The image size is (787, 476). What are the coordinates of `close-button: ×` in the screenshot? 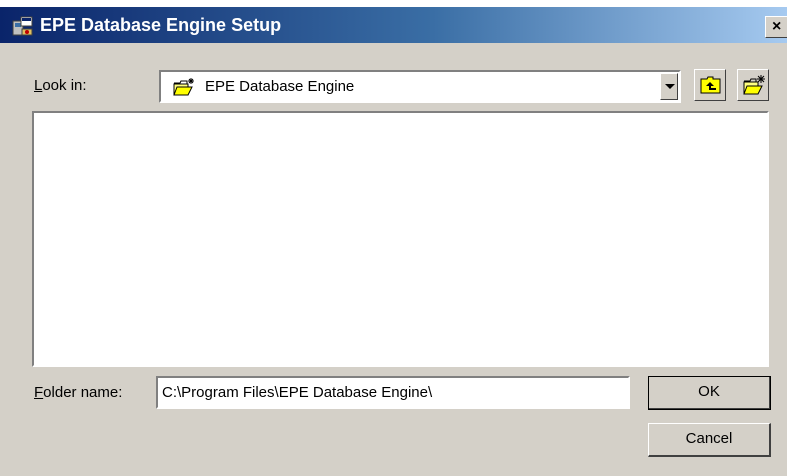 It's located at (776, 27).